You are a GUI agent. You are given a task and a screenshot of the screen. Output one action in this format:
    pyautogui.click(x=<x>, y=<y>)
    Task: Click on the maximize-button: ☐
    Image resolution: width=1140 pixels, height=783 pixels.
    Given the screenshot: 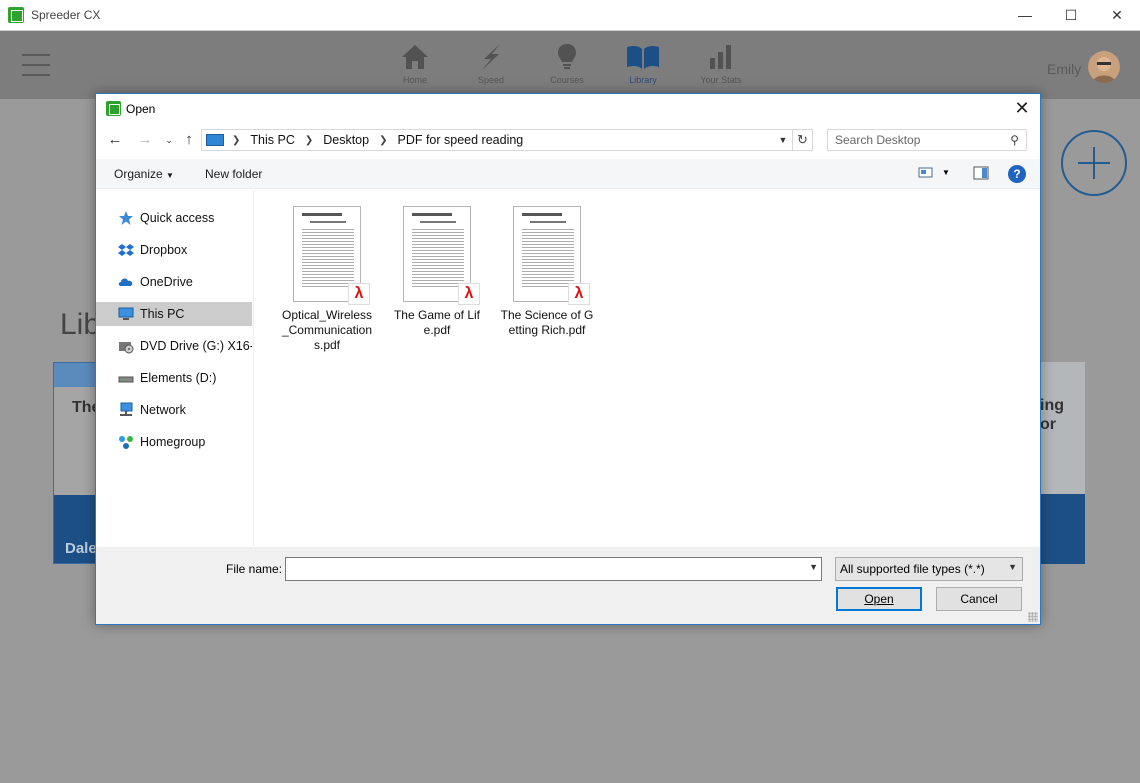 What is the action you would take?
    pyautogui.click(x=1071, y=15)
    